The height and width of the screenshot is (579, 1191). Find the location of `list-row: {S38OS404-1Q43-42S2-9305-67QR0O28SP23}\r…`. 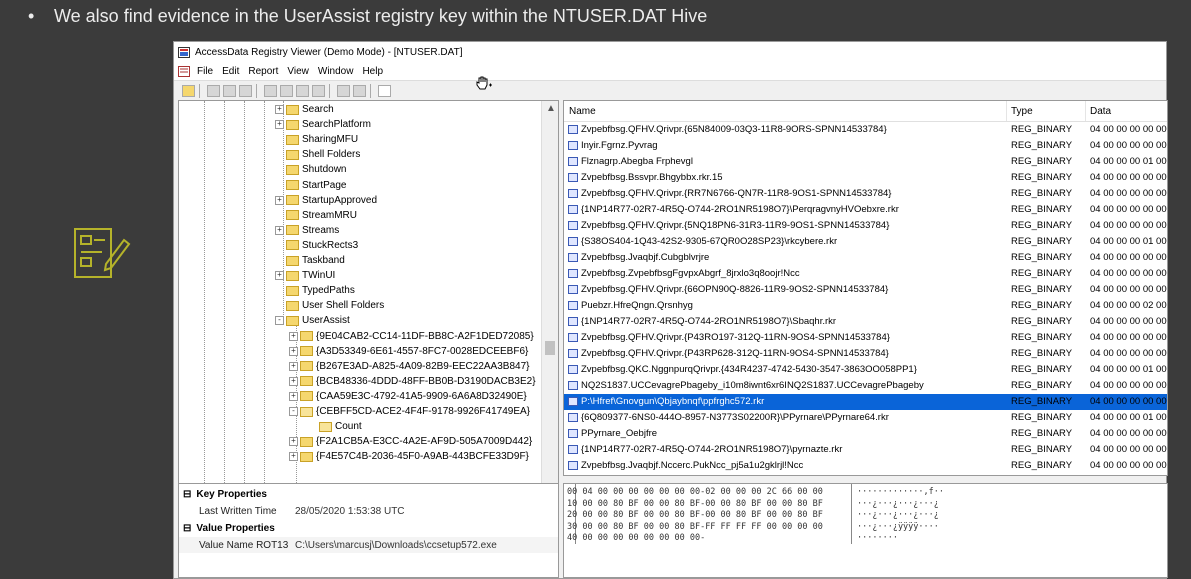

list-row: {S38OS404-1Q43-42S2-9305-67QR0O28SP23}\r… is located at coordinates (865, 242).